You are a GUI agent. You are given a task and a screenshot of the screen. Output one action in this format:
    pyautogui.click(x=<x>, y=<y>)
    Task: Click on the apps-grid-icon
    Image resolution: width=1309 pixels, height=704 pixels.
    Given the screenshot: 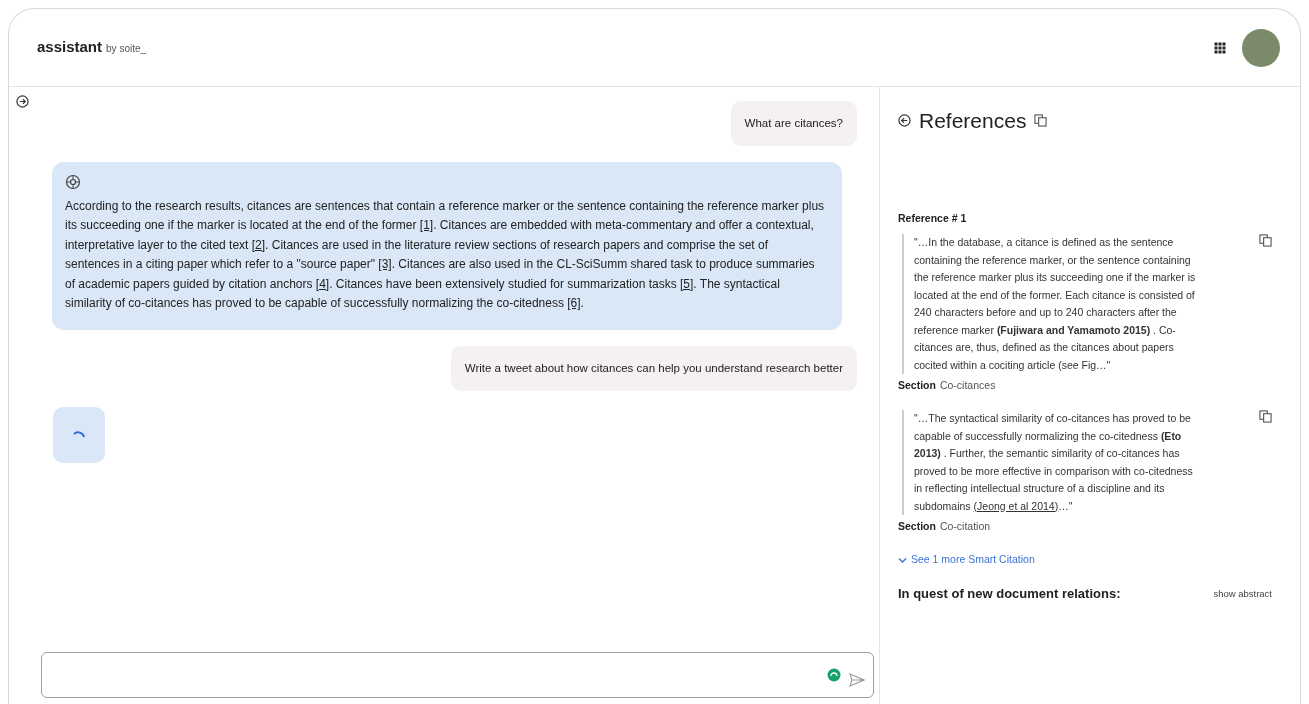 What is the action you would take?
    pyautogui.click(x=1220, y=47)
    